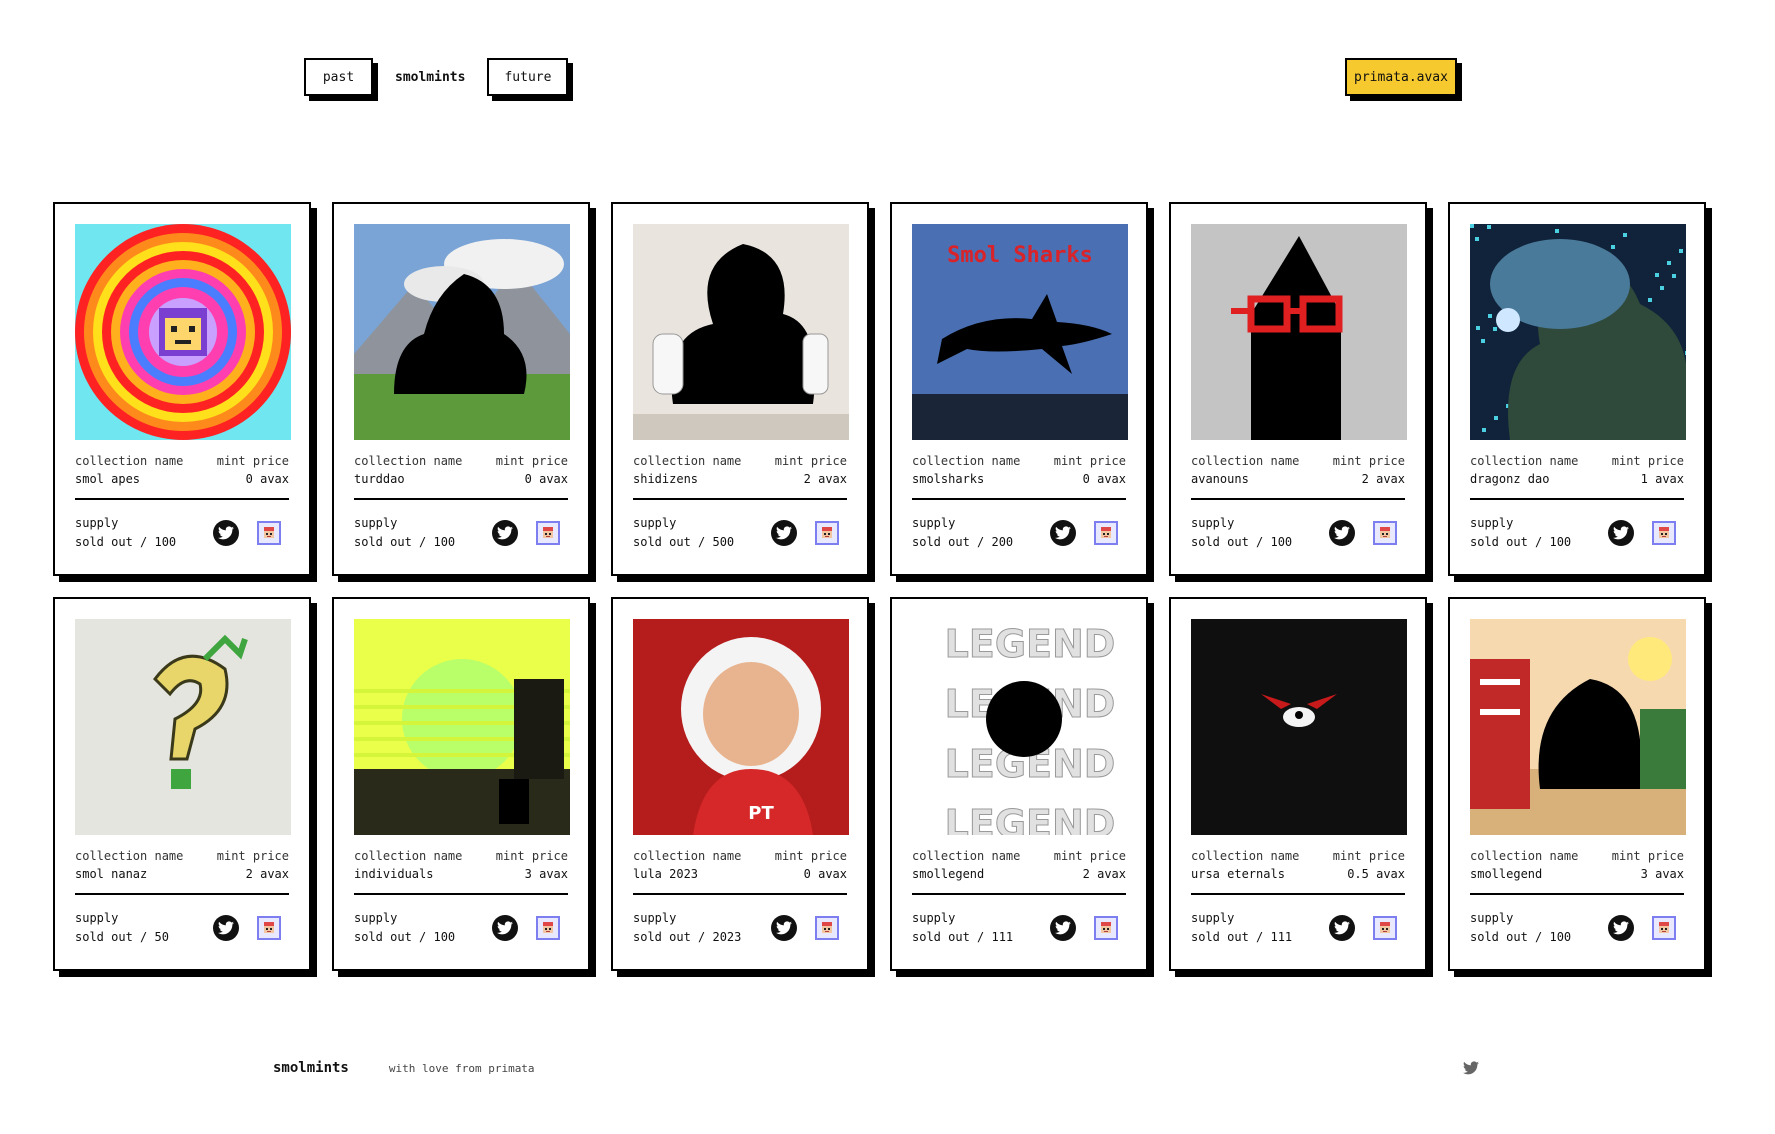 The width and height of the screenshot is (1775, 1134). Describe the element at coordinates (122, 937) in the screenshot. I see `supply-value: sold out / 50` at that location.